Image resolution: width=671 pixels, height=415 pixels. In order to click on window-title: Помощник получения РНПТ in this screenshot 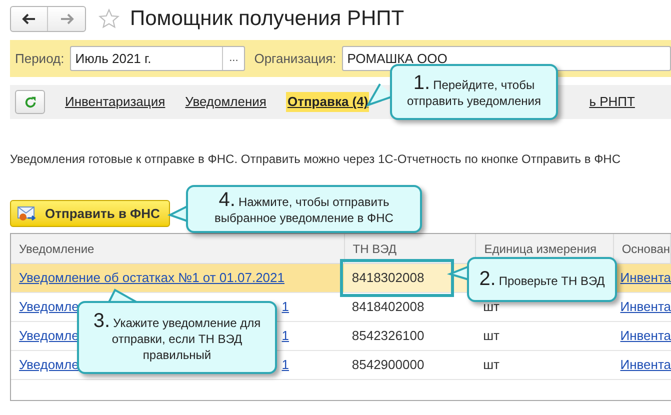, I will do `click(267, 19)`.